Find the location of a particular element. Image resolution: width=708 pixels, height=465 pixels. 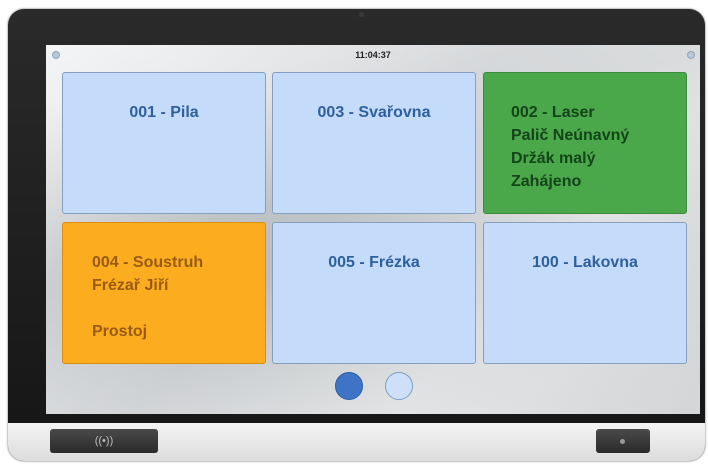

status-bar: 11:04:37 is located at coordinates (373, 56).